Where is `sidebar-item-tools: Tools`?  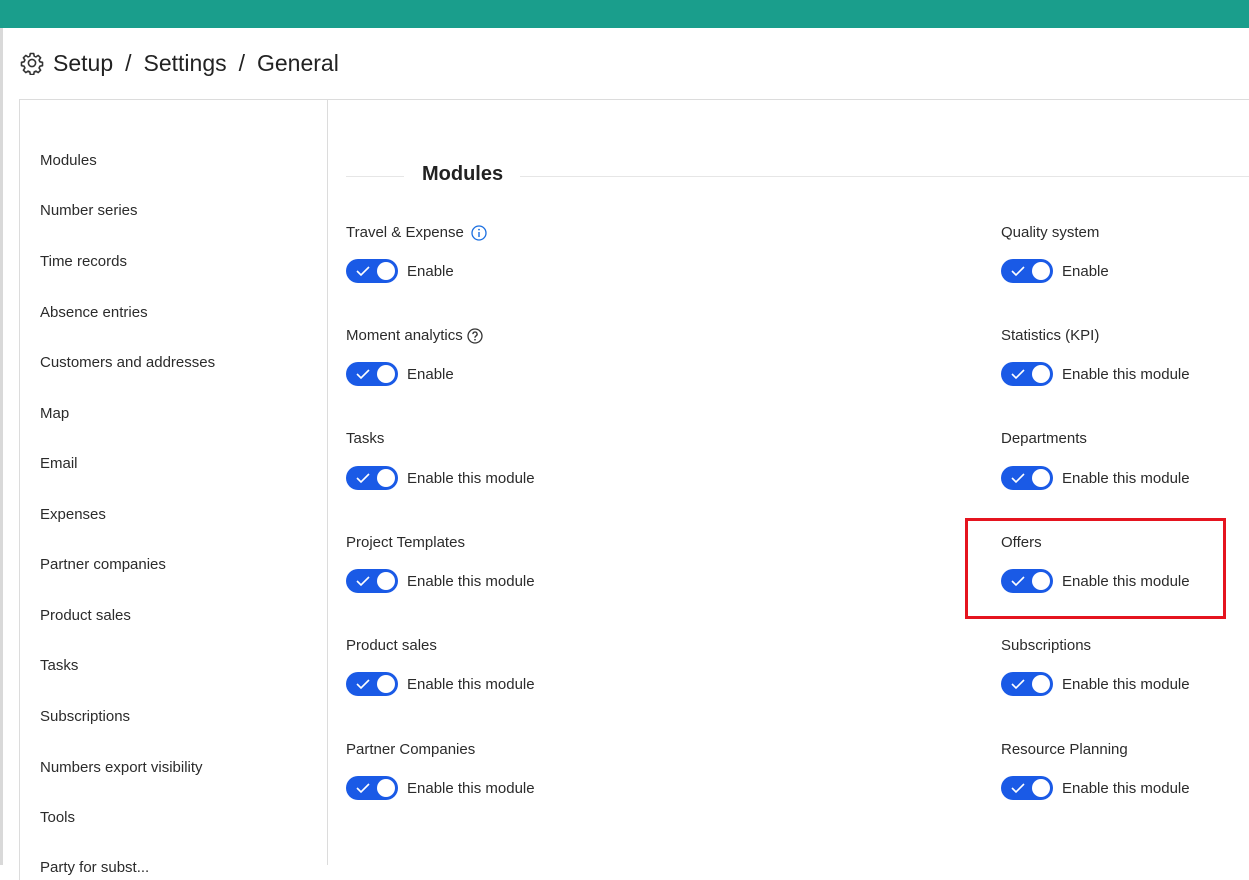
sidebar-item-tools: Tools is located at coordinates (57, 817).